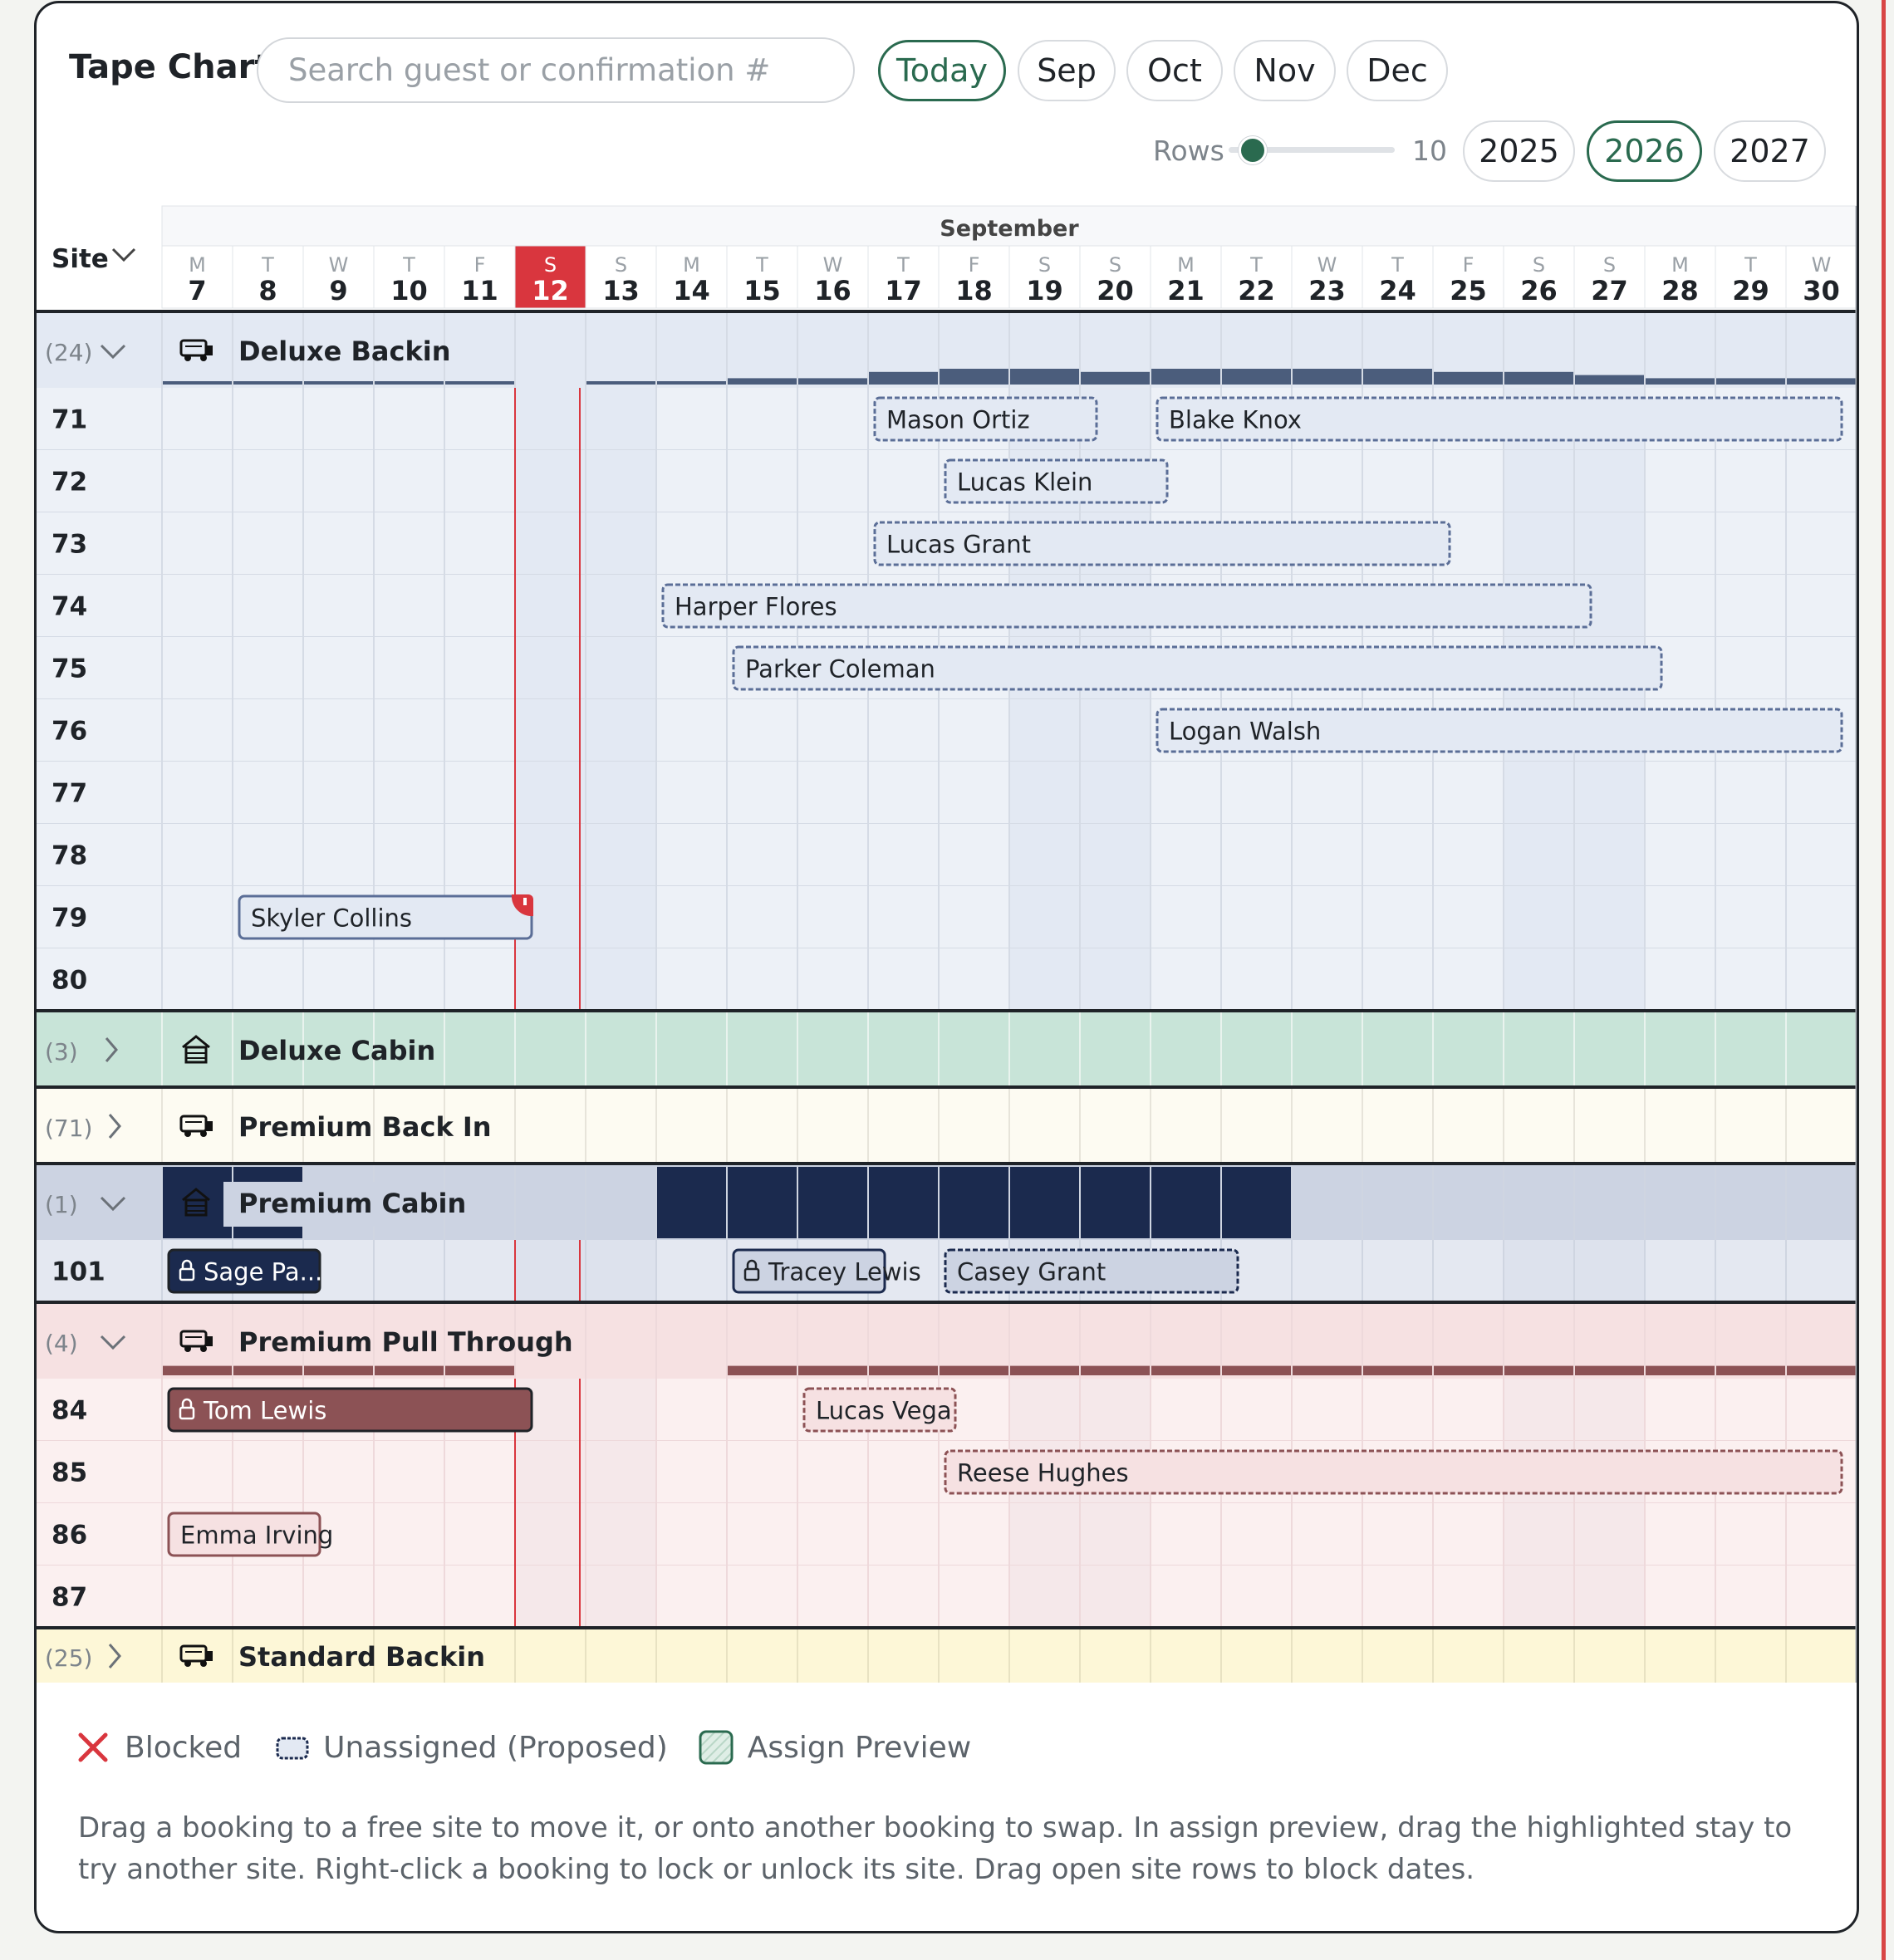  I want to click on site-sort-chevron-icon, so click(124, 254).